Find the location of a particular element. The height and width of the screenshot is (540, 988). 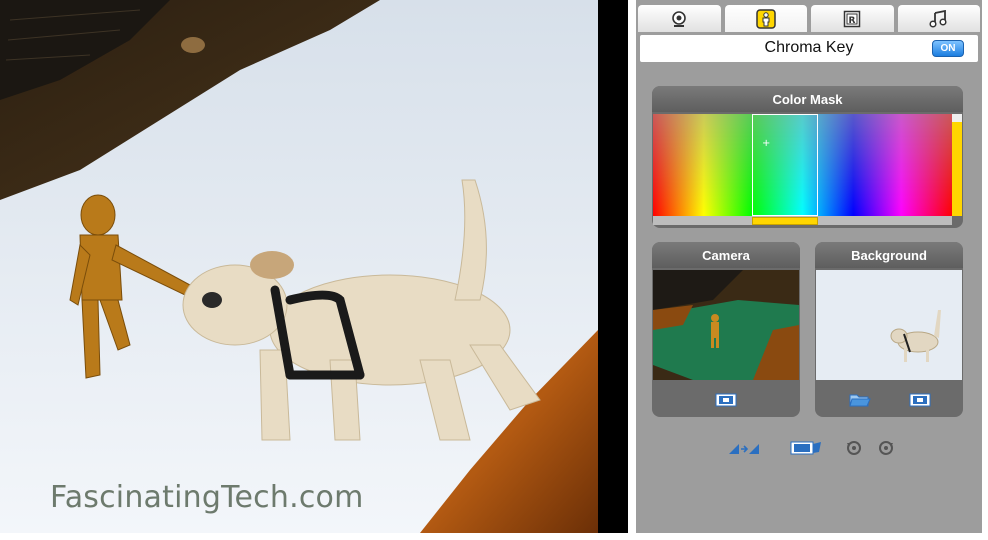

background-settings-button is located at coordinates (920, 400).